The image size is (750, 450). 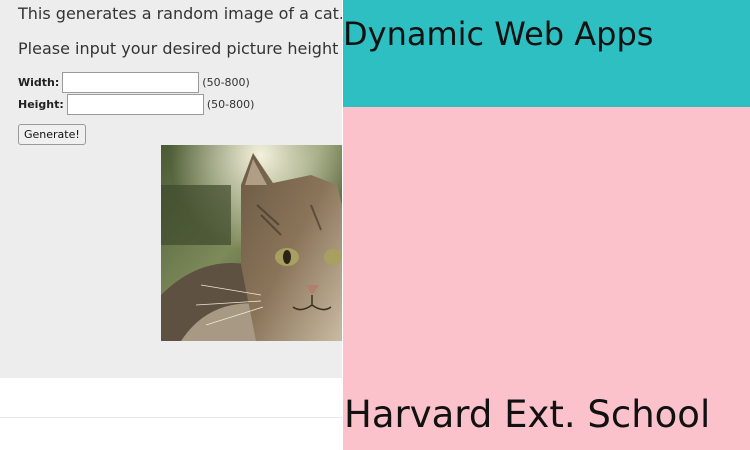 I want to click on width-row: Width: (50-800), so click(x=134, y=82).